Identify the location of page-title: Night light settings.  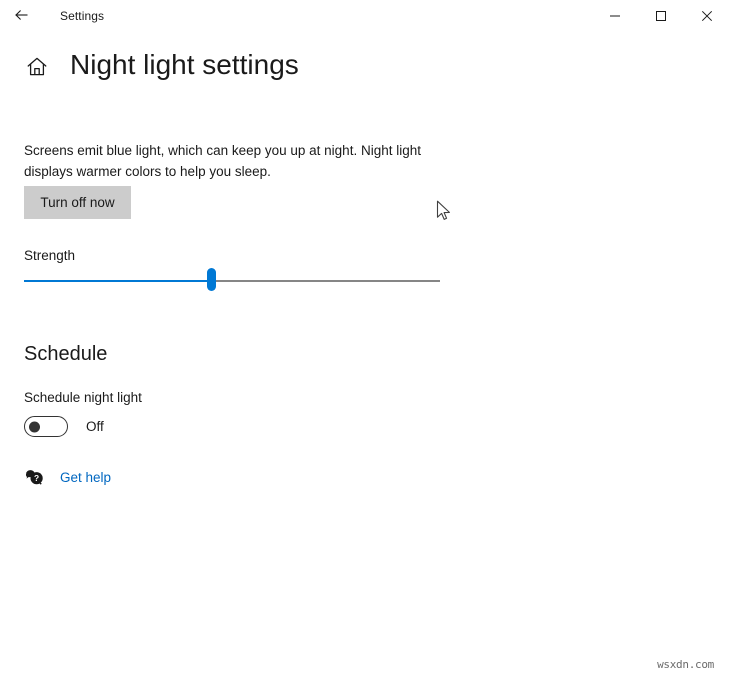
(184, 64).